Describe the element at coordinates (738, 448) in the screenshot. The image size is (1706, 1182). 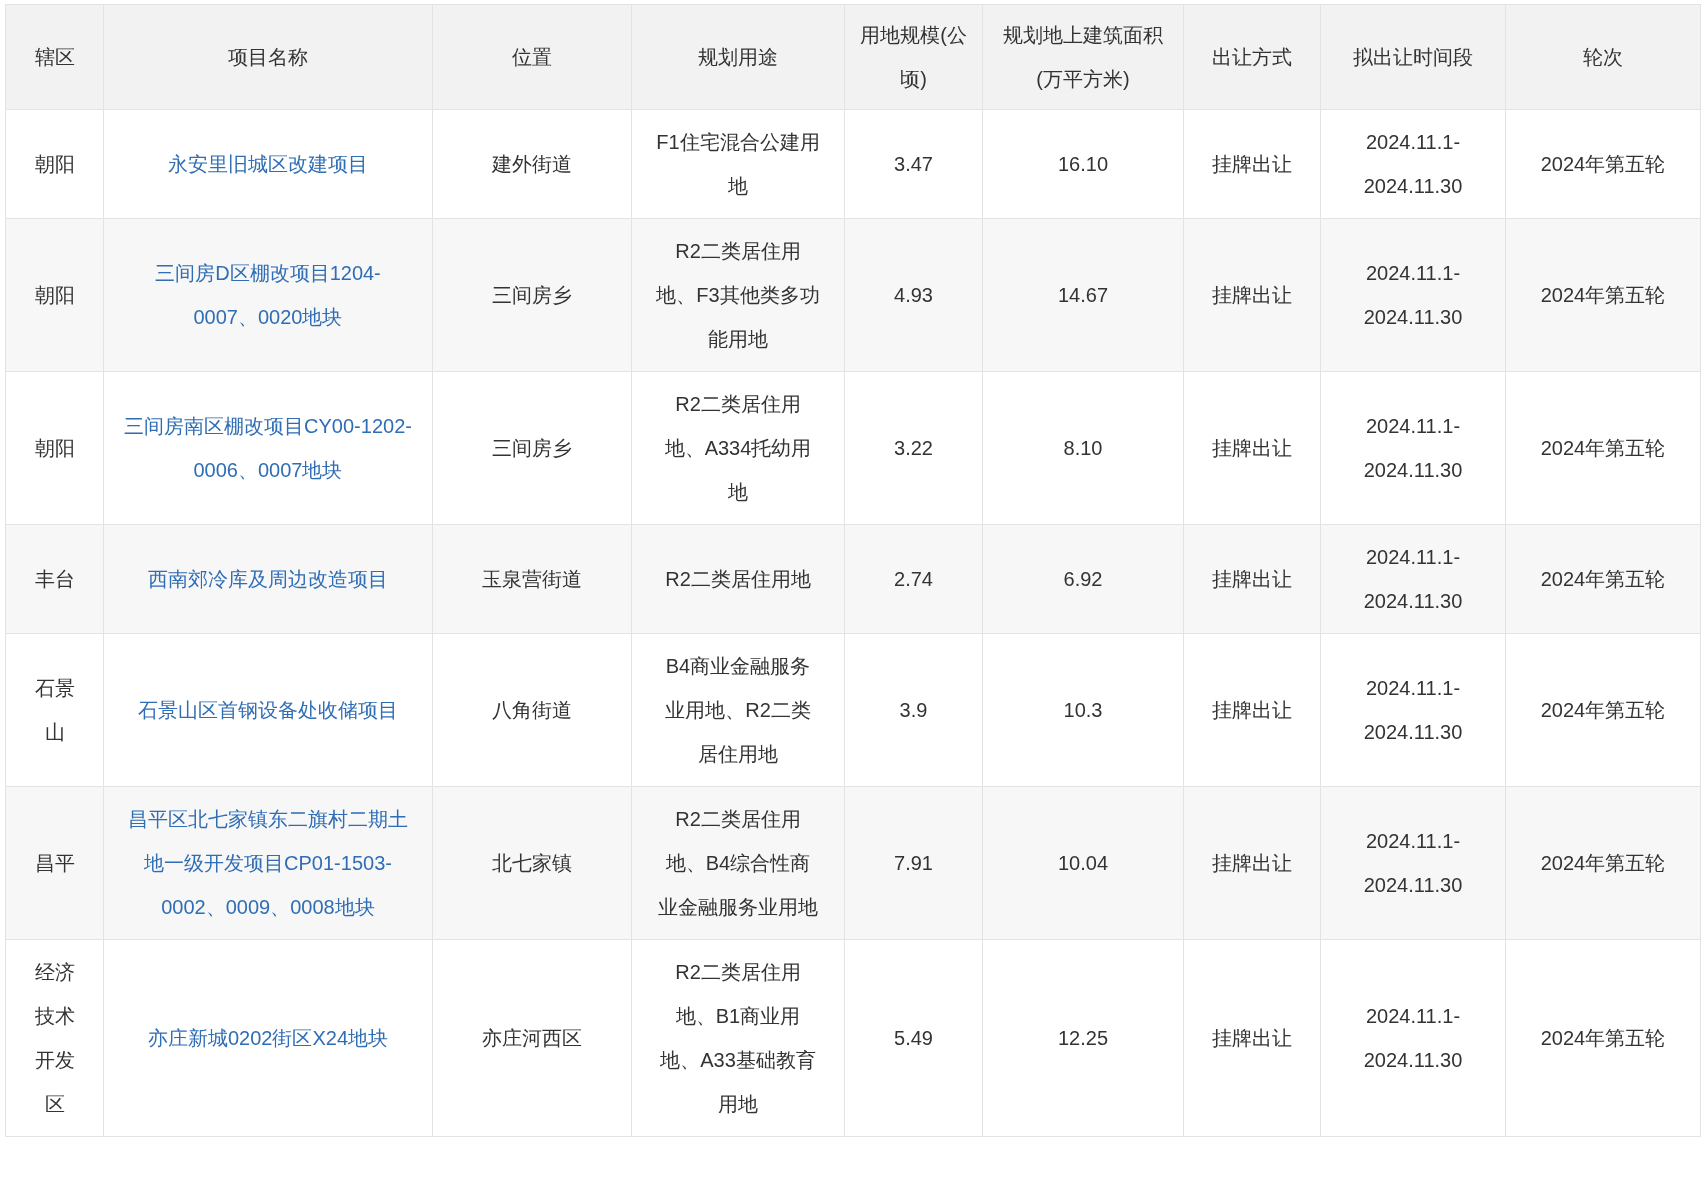
I see `table-cell-text: R2二类居住用地、A334托幼用地` at that location.